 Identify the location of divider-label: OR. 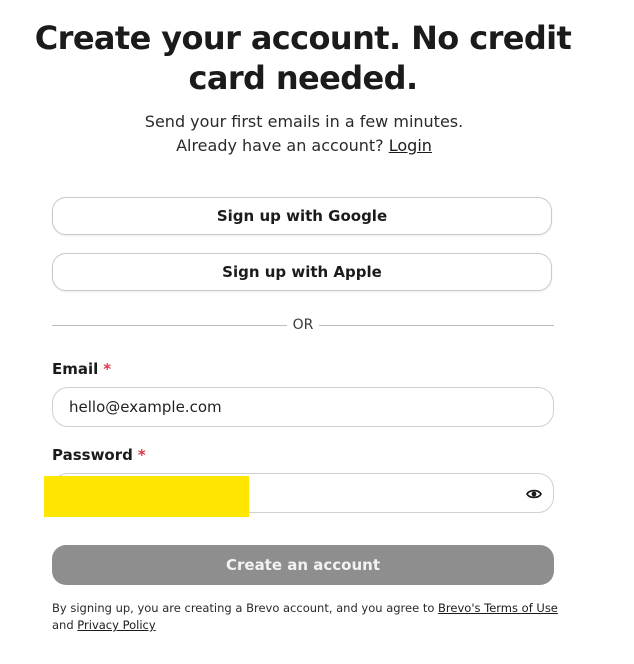
(303, 325).